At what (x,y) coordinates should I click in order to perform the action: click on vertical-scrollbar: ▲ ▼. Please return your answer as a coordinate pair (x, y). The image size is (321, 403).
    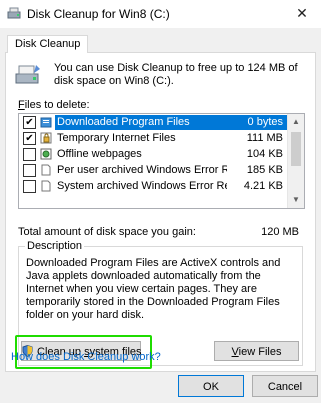
    Looking at the image, I should click on (295, 161).